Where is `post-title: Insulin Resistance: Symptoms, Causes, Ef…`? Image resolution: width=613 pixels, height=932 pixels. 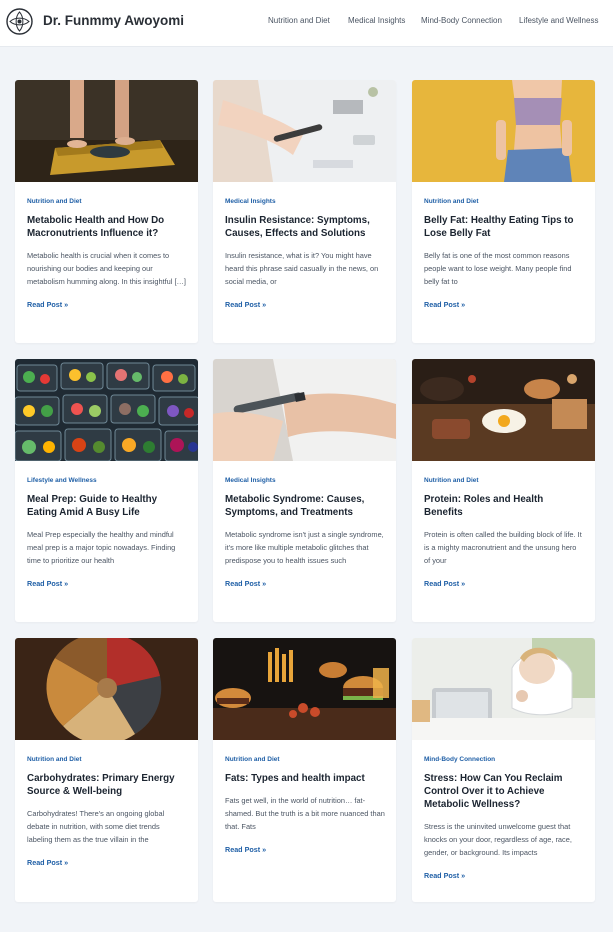
post-title: Insulin Resistance: Symptoms, Causes, Ef… is located at coordinates (305, 227).